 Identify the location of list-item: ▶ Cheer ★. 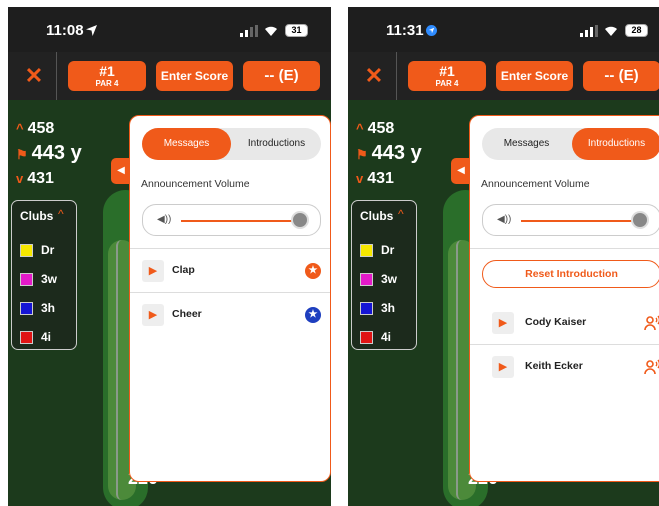
(231, 315).